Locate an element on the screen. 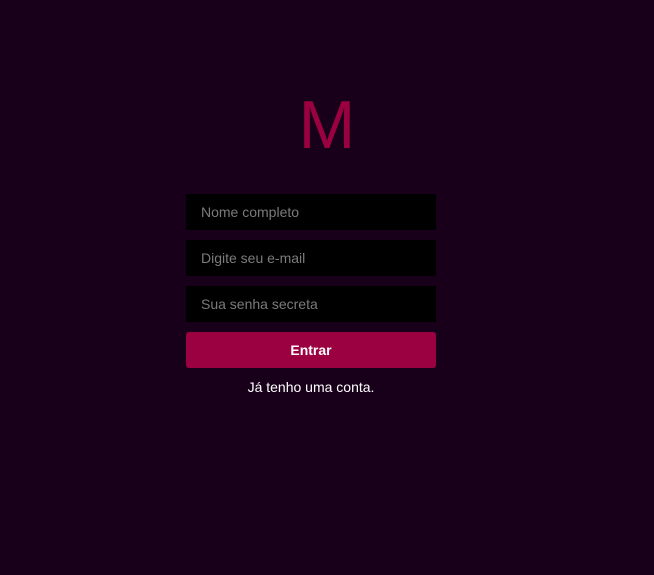  signup-form: Entrar Já tenho uma conta. is located at coordinates (311, 295).